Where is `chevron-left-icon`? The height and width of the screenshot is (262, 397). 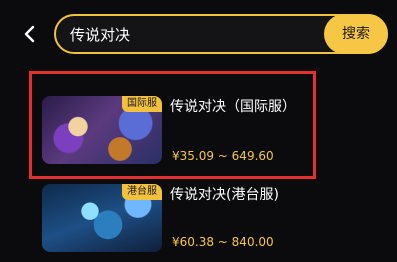 chevron-left-icon is located at coordinates (29, 34).